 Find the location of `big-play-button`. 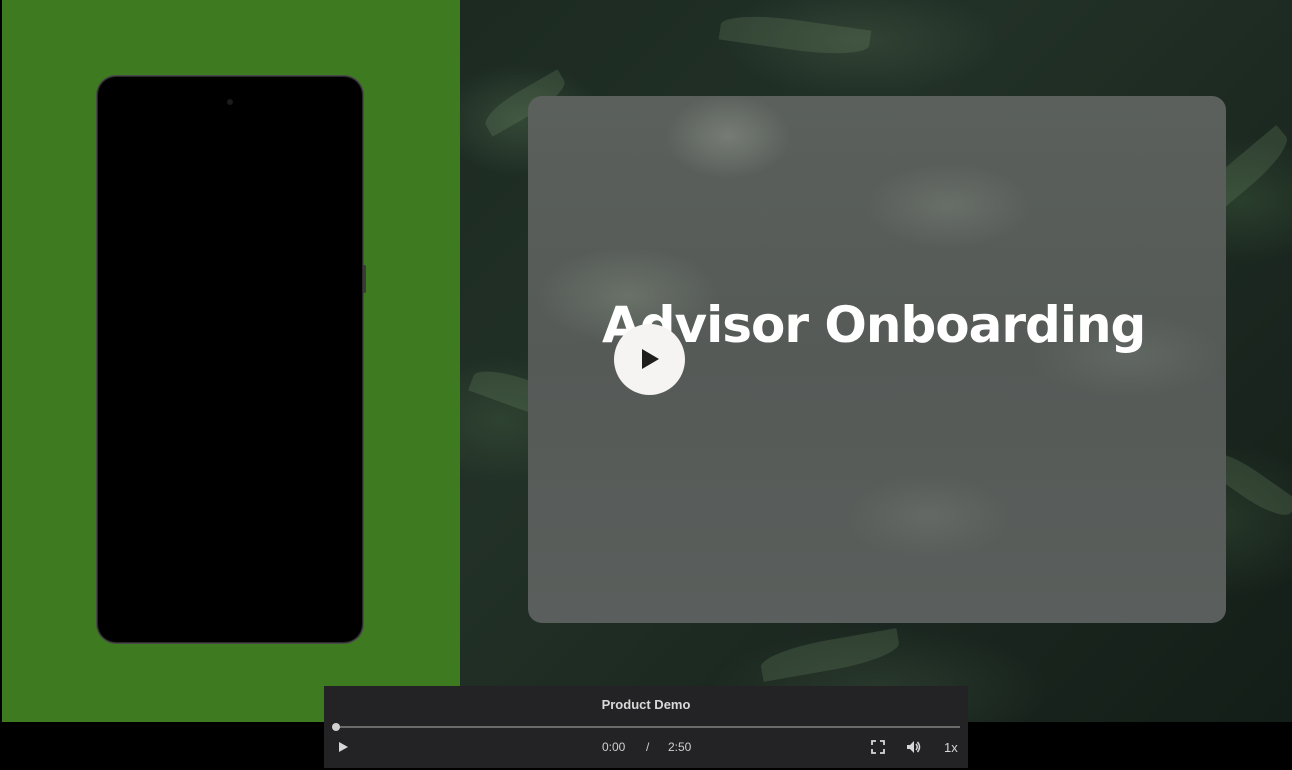

big-play-button is located at coordinates (649, 359).